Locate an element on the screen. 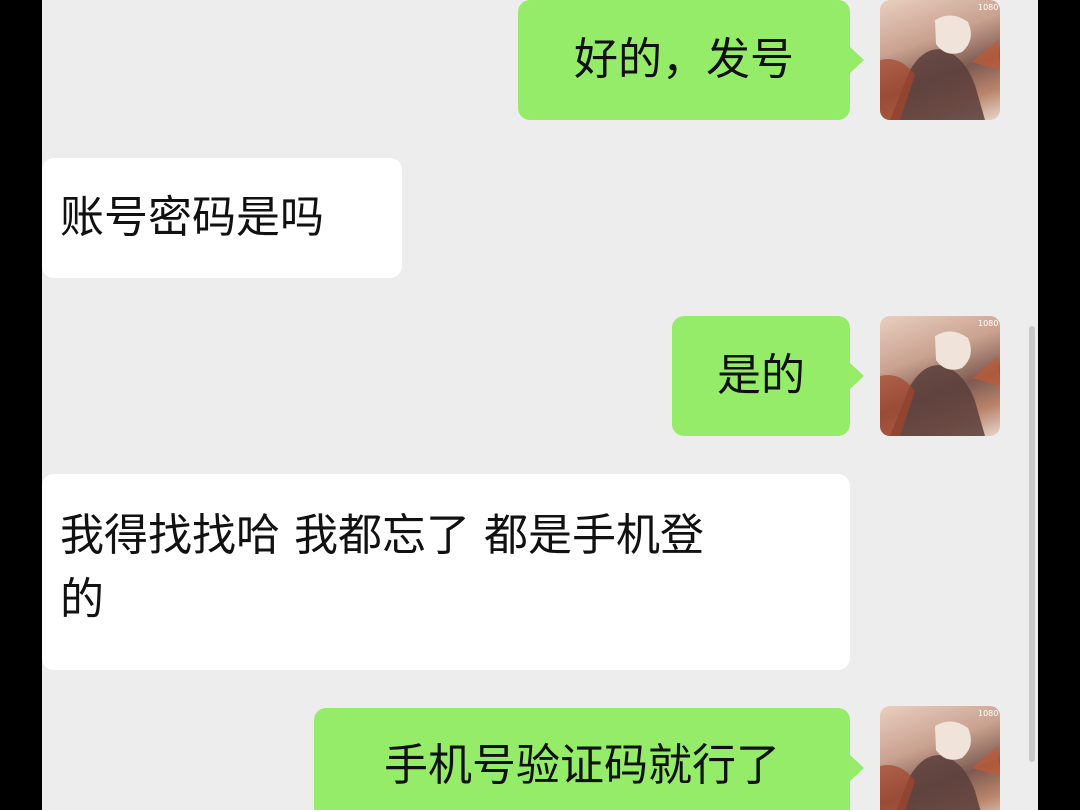  message-text: 手机号验证码就行了 is located at coordinates (582, 765).